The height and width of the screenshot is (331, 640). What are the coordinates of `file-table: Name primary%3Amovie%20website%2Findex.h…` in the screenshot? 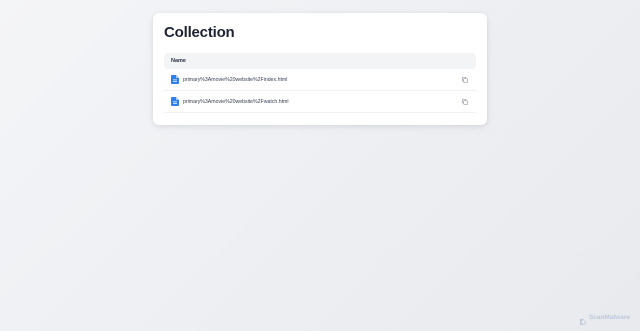 It's located at (320, 83).